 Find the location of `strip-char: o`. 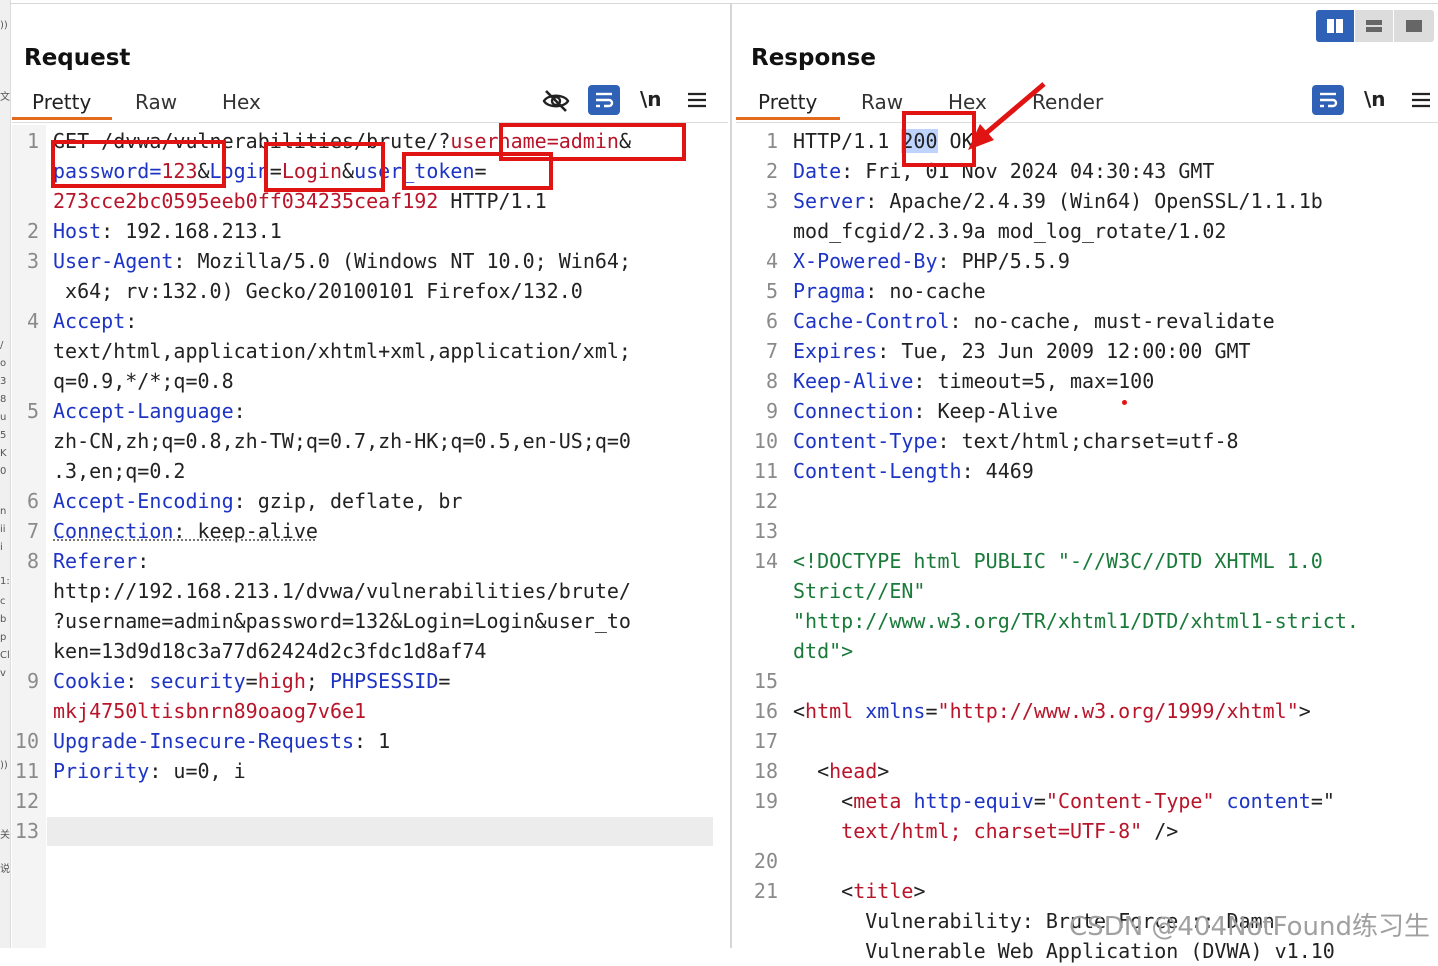

strip-char: o is located at coordinates (3, 363).